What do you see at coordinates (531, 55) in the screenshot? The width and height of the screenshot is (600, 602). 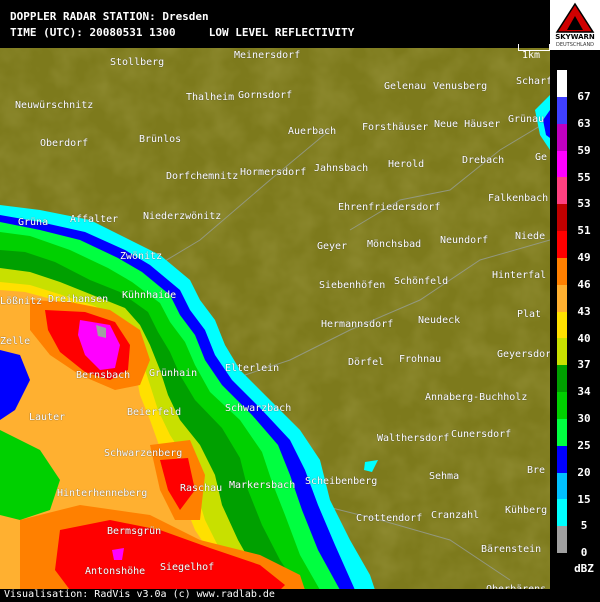 I see `scale-label: 1km` at bounding box center [531, 55].